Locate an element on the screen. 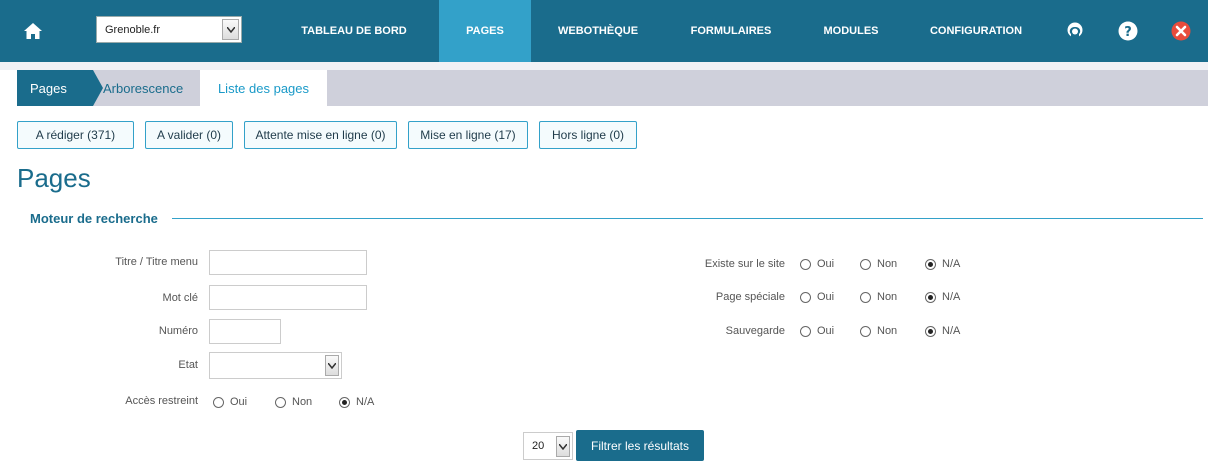 This screenshot has width=1208, height=476. motcle-input is located at coordinates (288, 297).